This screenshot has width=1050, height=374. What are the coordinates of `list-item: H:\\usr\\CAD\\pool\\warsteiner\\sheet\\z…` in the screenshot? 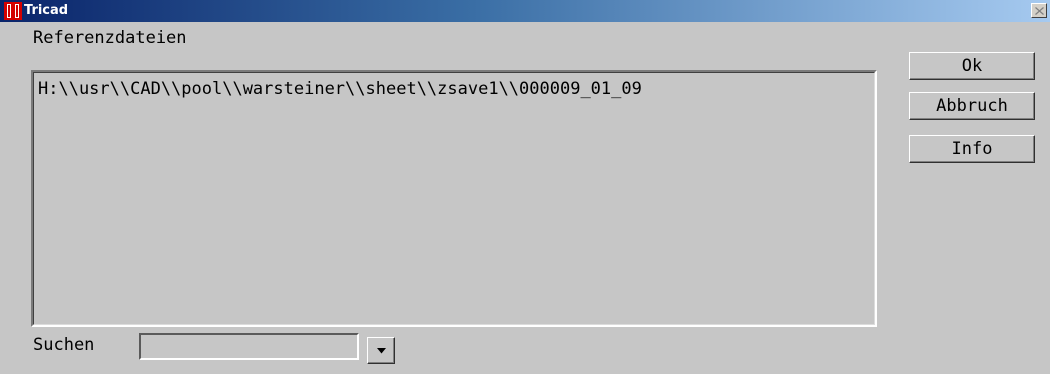 It's located at (340, 89).